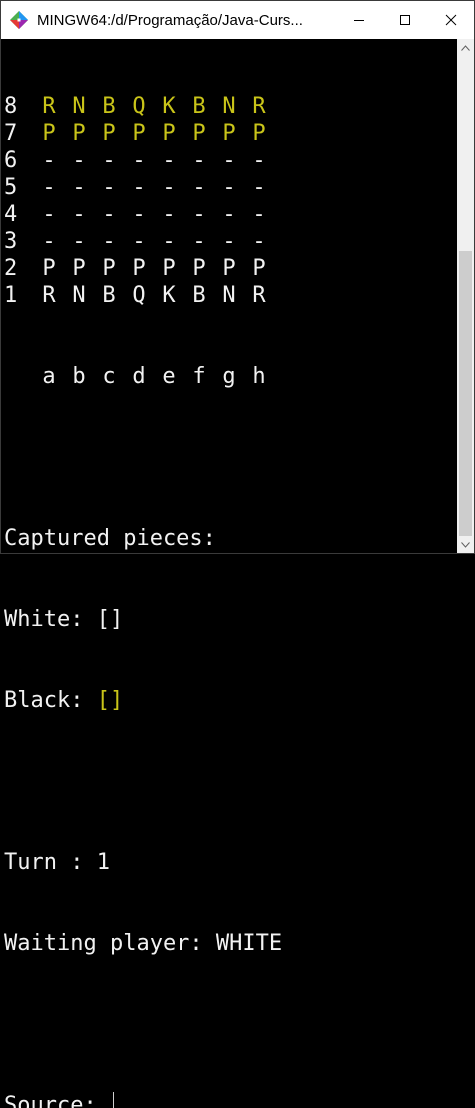 This screenshot has height=1108, width=475. I want to click on file-label-h: h, so click(259, 376).